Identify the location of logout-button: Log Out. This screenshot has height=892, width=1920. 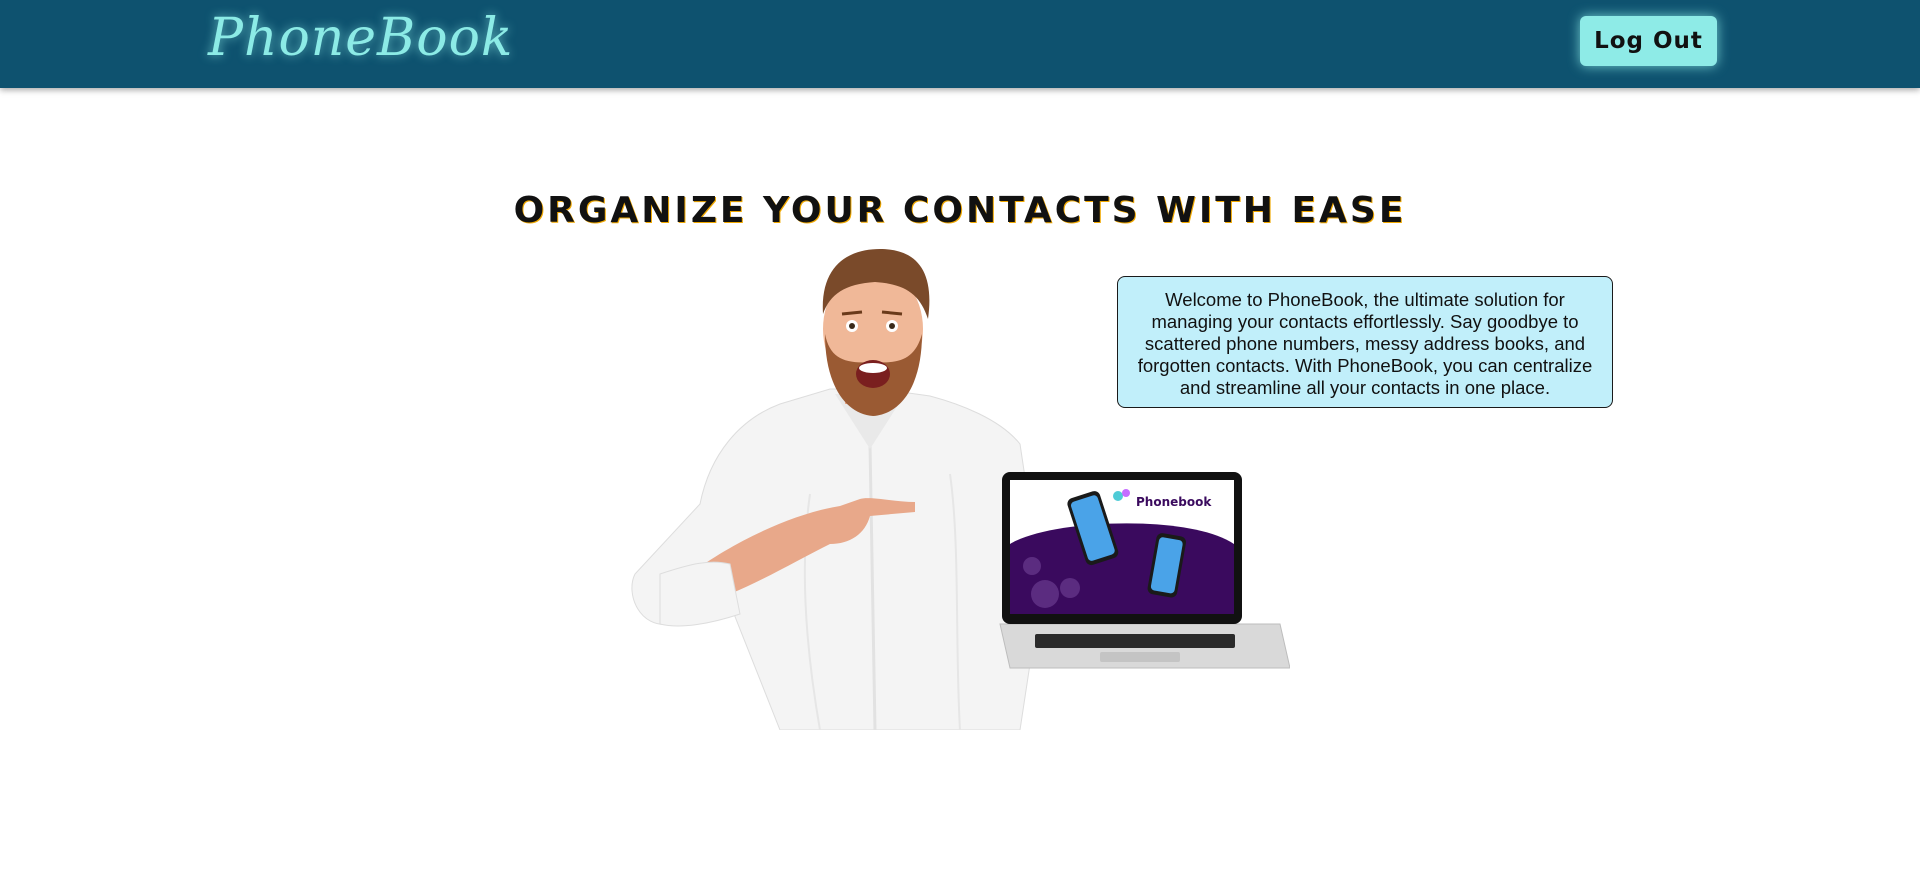
(1648, 41).